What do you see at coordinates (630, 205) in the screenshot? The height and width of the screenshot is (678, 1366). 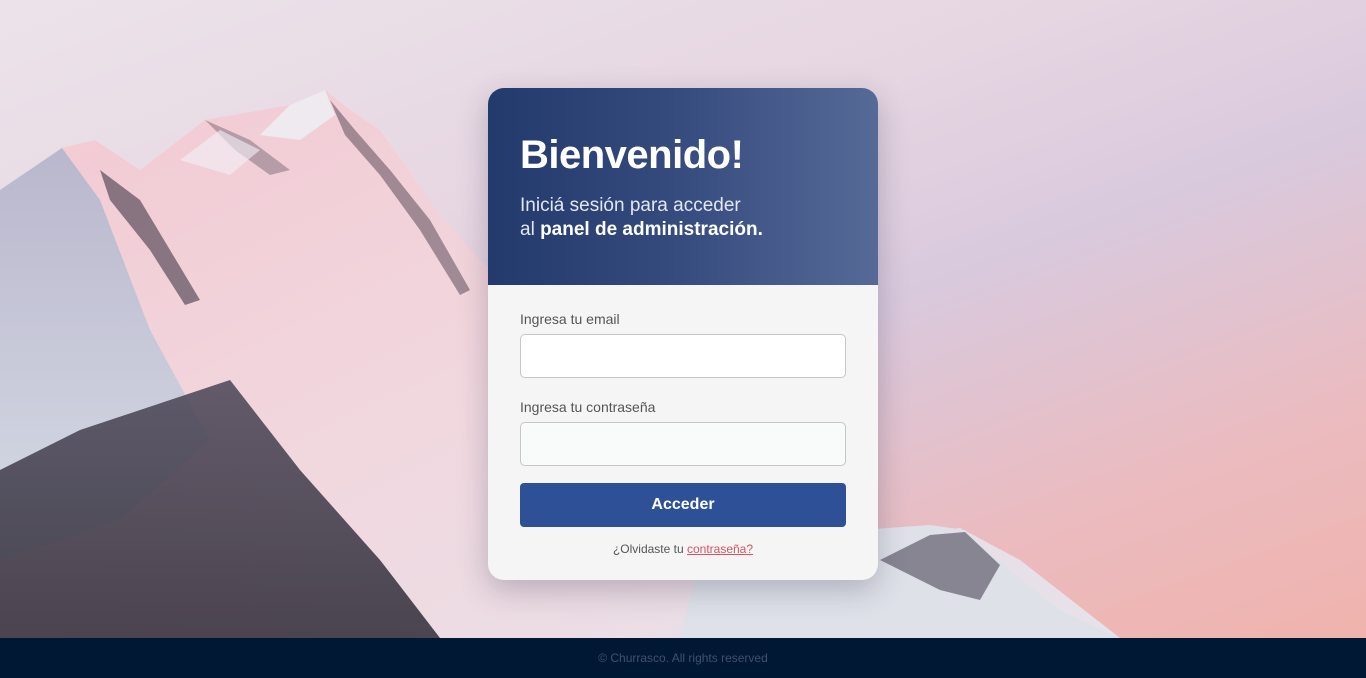 I see `welcome-subtitle-line1: Iniciá sesión para acceder` at bounding box center [630, 205].